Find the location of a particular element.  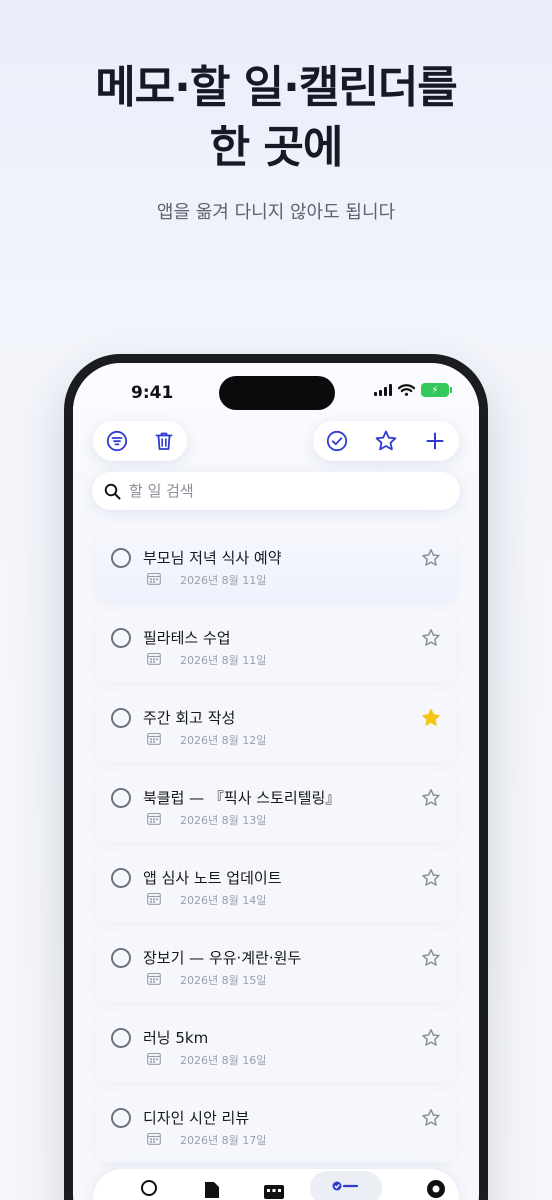

document-tab-icon is located at coordinates (212, 1190).